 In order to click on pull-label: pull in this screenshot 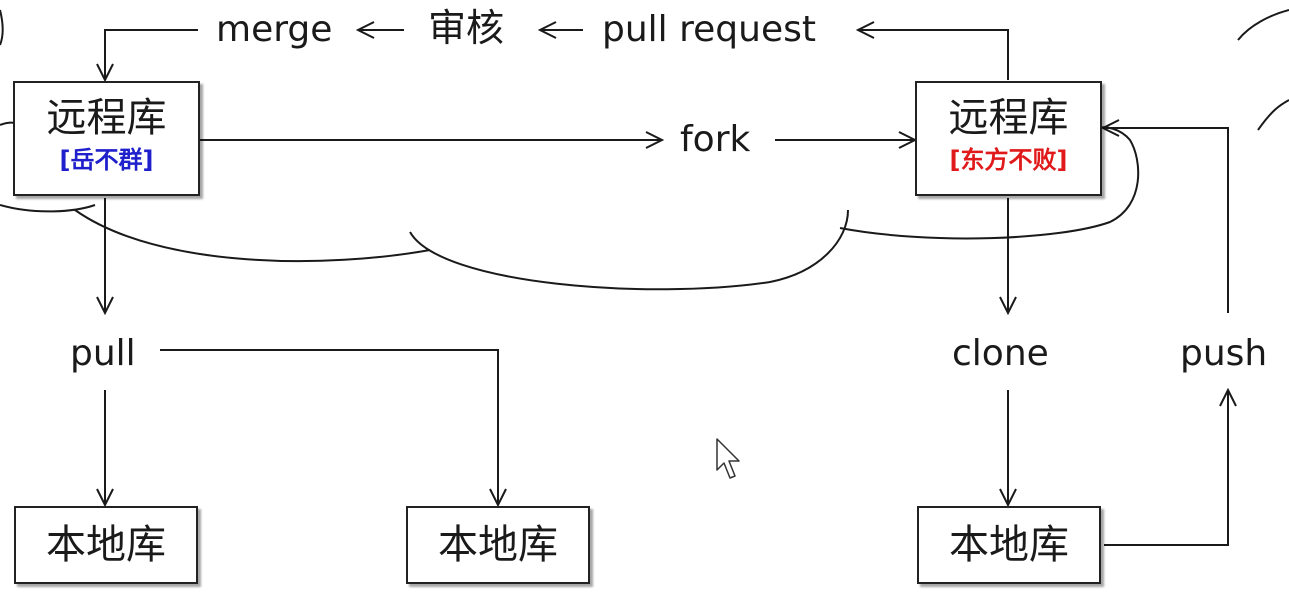, I will do `click(103, 354)`.